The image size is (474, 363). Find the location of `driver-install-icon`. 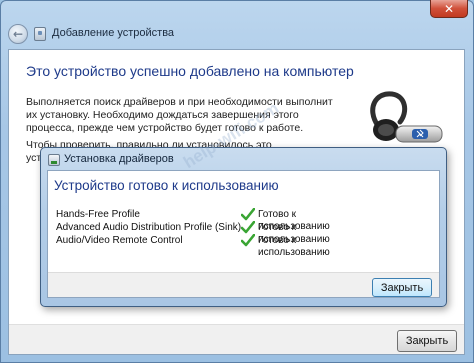

driver-install-icon is located at coordinates (54, 160).